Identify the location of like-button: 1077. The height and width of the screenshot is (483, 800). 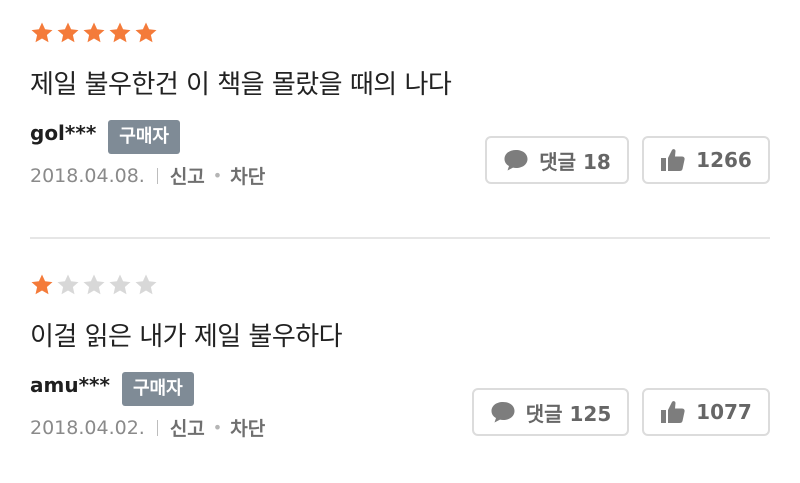
(706, 412).